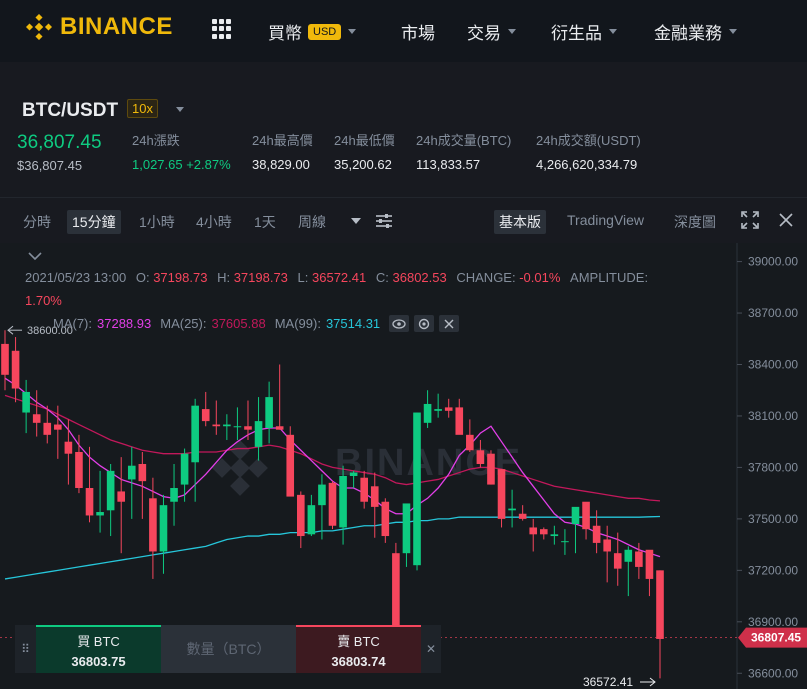 Image resolution: width=807 pixels, height=689 pixels. I want to click on close-icon: ✕, so click(431, 649).